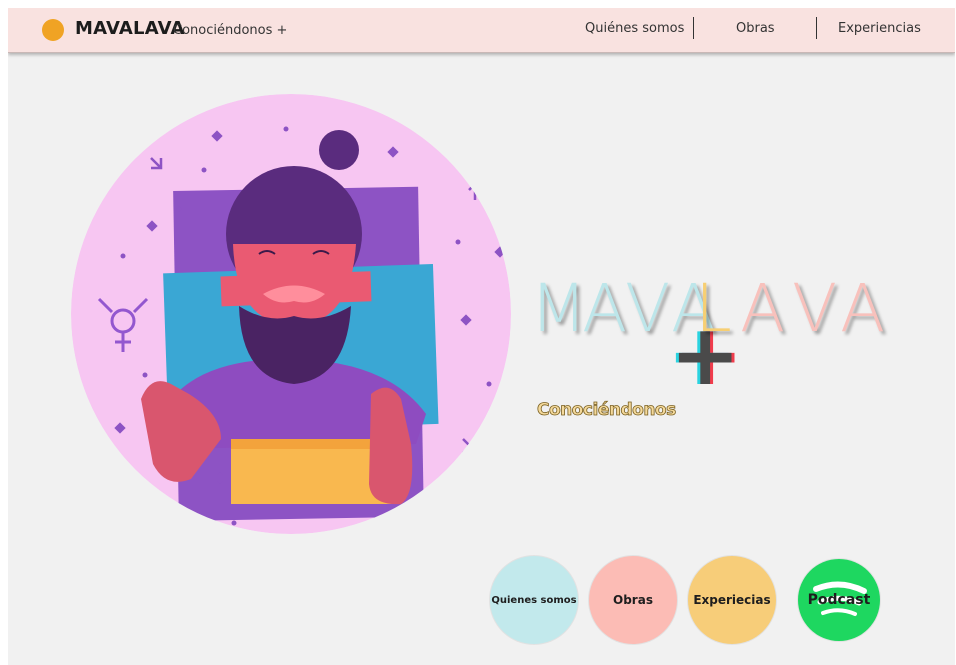  I want to click on brand-name: MAVALAVA, so click(130, 28).